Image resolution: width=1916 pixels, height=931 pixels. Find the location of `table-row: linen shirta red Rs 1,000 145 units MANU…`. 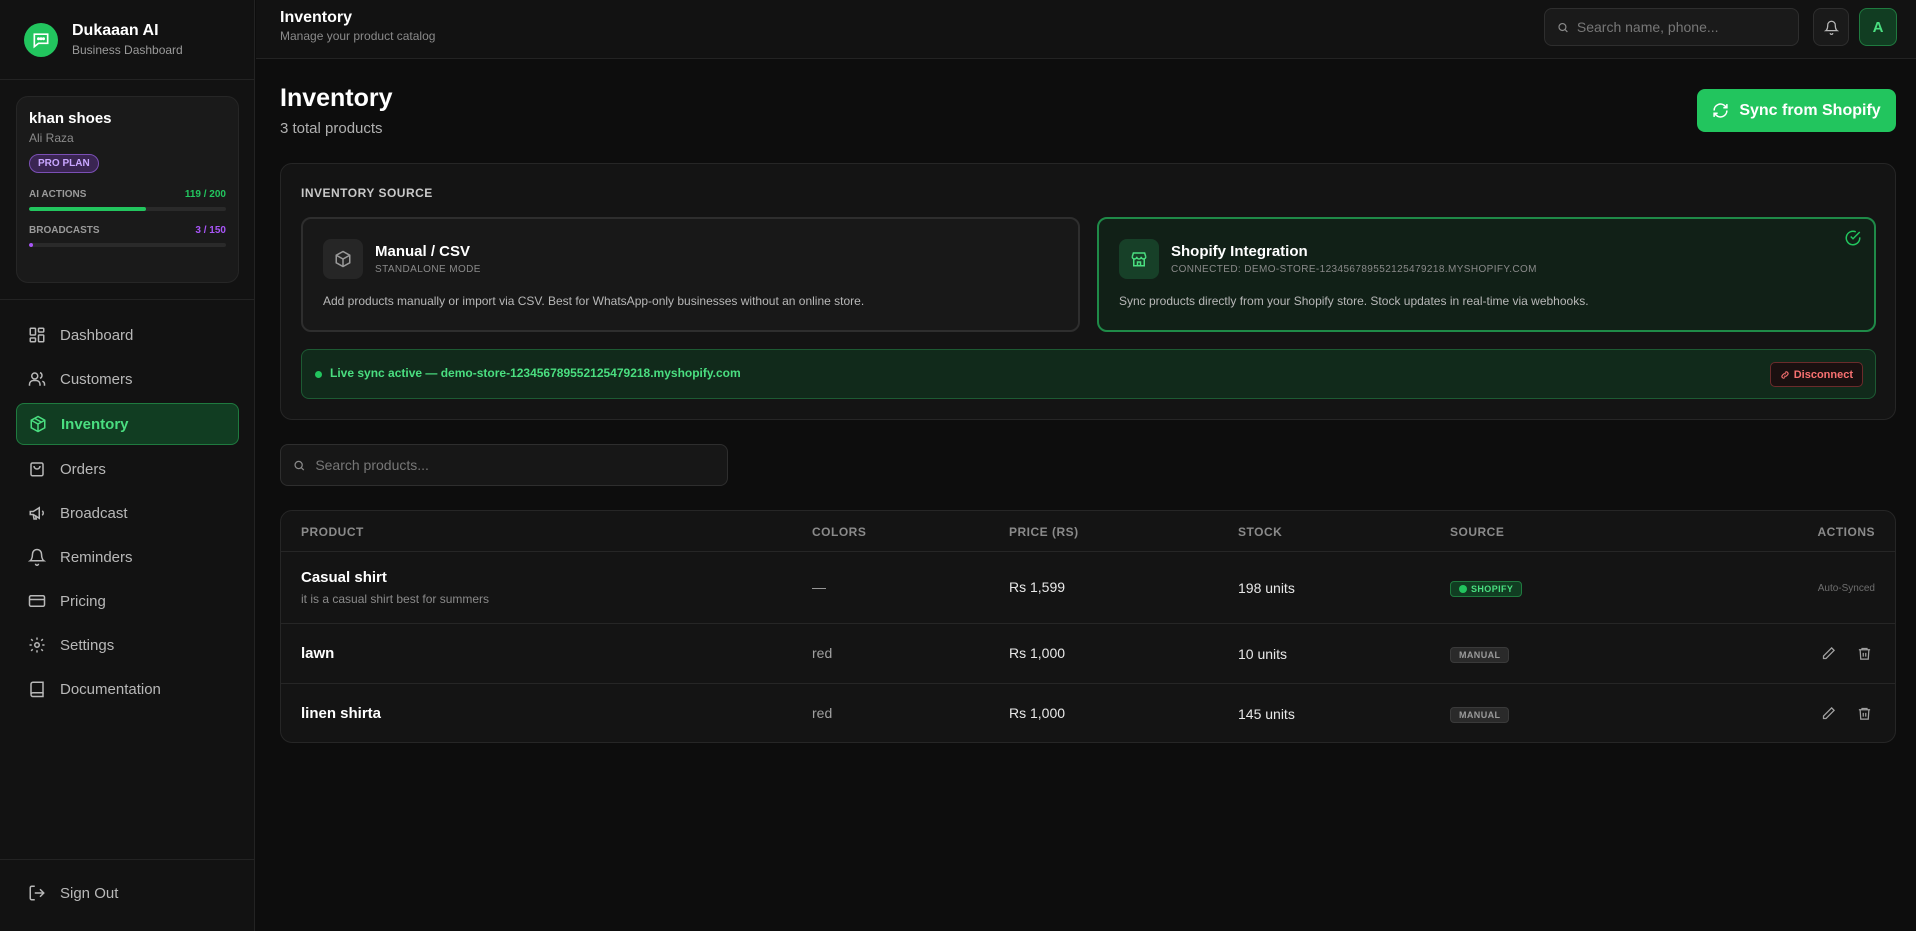

table-row: linen shirta red Rs 1,000 145 units MANU… is located at coordinates (1088, 713).